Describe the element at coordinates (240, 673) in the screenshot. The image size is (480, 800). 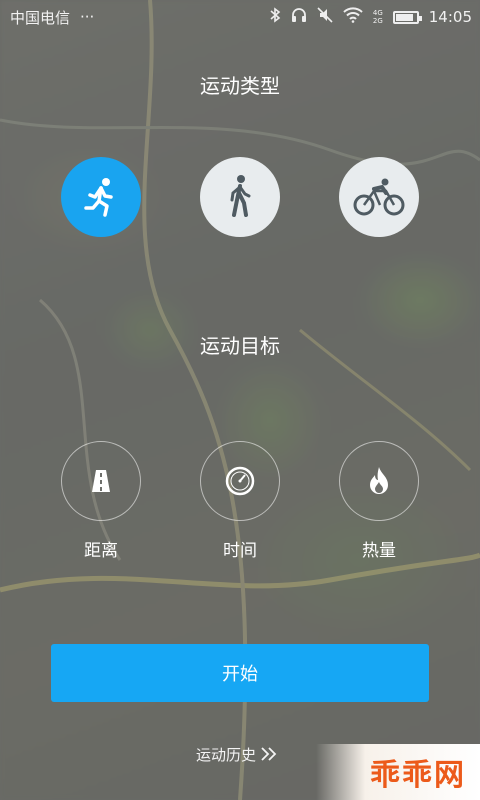
I see `start-button: 开始` at that location.